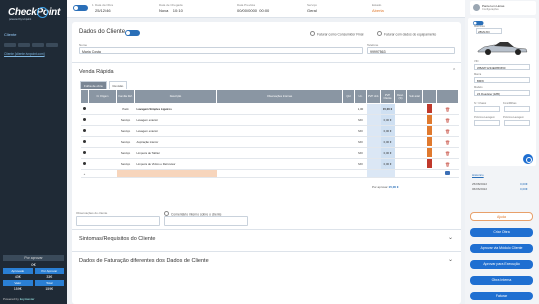 This screenshot has width=539, height=304. What do you see at coordinates (373, 142) in the screenshot?
I see `cell-unit-price` at bounding box center [373, 142].